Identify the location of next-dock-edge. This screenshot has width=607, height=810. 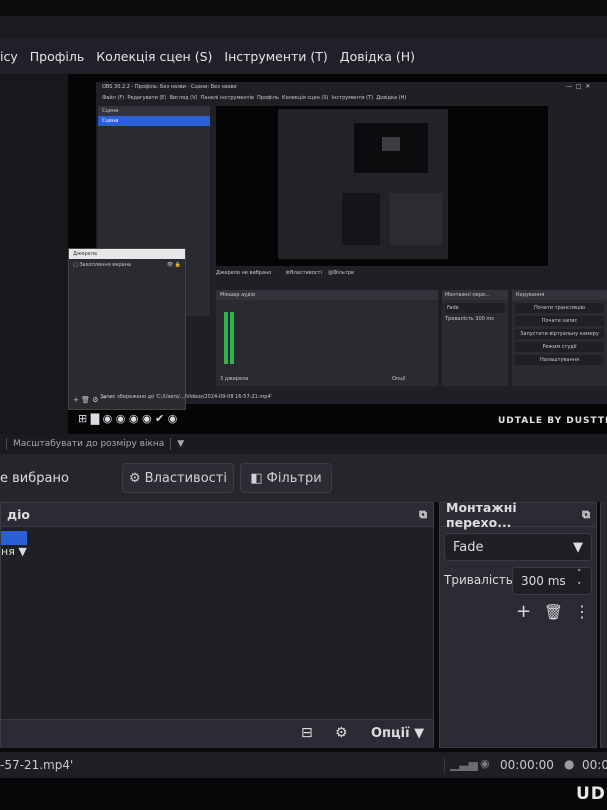
(603, 625).